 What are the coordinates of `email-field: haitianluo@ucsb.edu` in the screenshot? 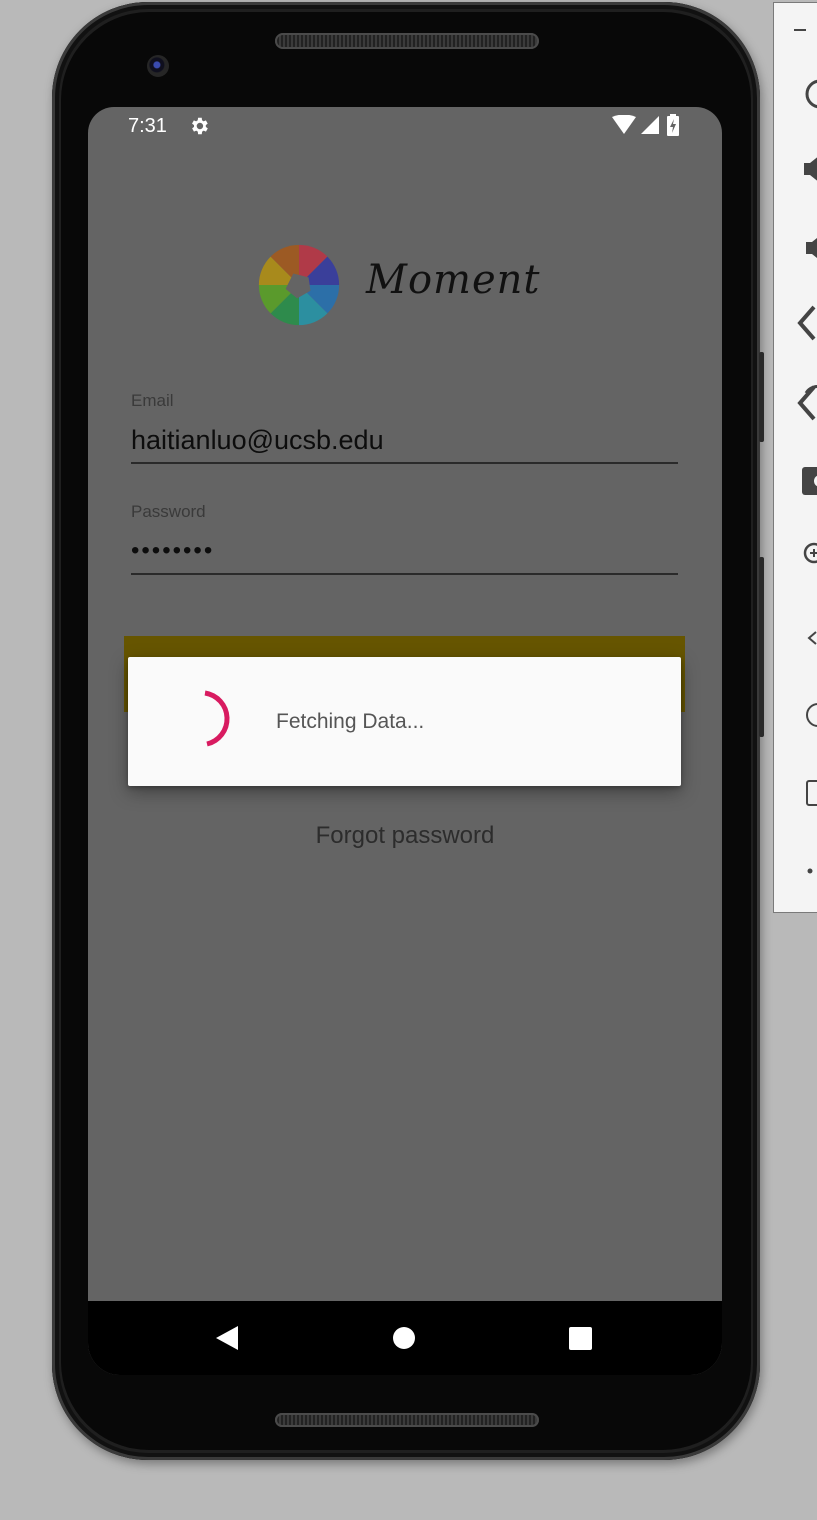 It's located at (257, 440).